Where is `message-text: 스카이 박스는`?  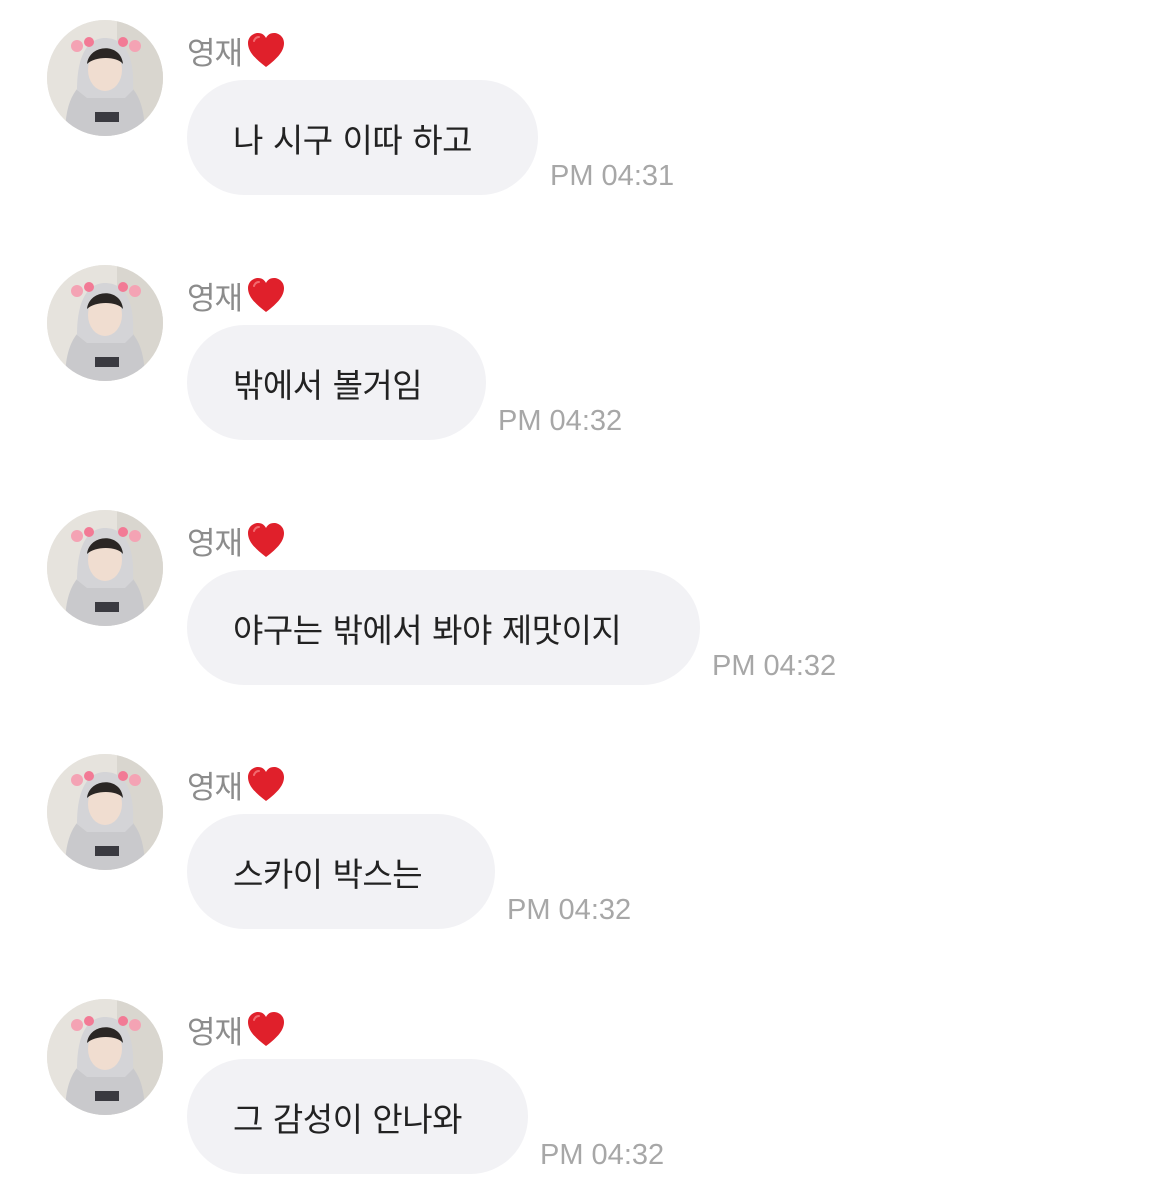 message-text: 스카이 박스는 is located at coordinates (328, 874).